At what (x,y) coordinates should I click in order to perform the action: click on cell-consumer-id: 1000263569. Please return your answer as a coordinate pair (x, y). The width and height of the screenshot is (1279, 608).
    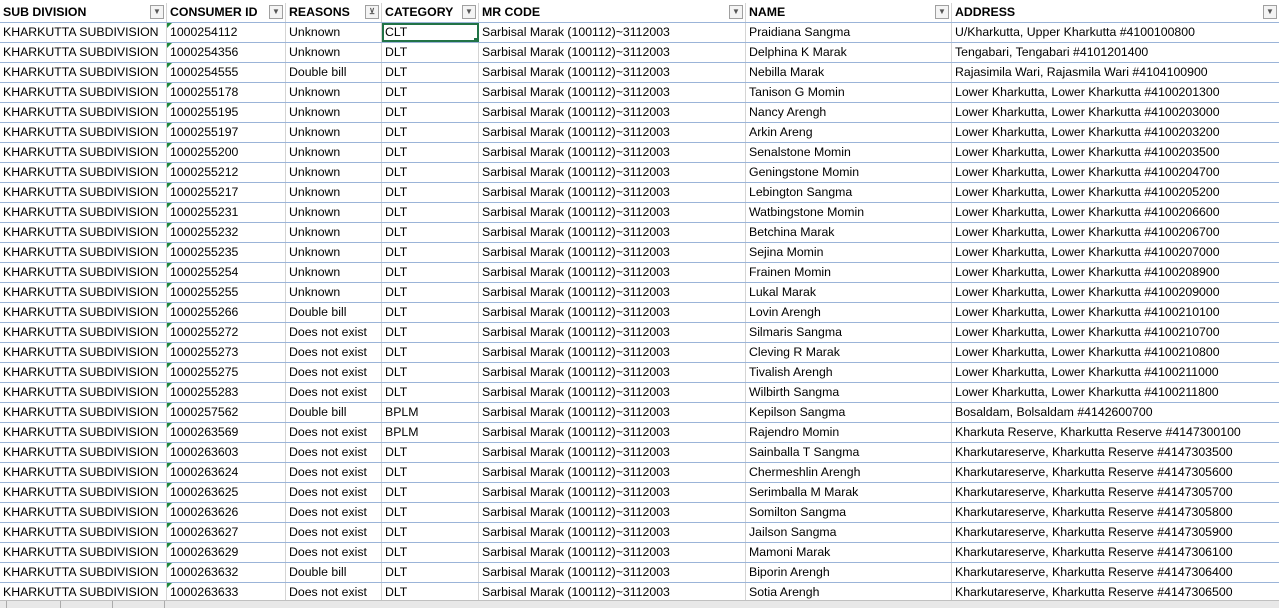
    Looking at the image, I should click on (226, 432).